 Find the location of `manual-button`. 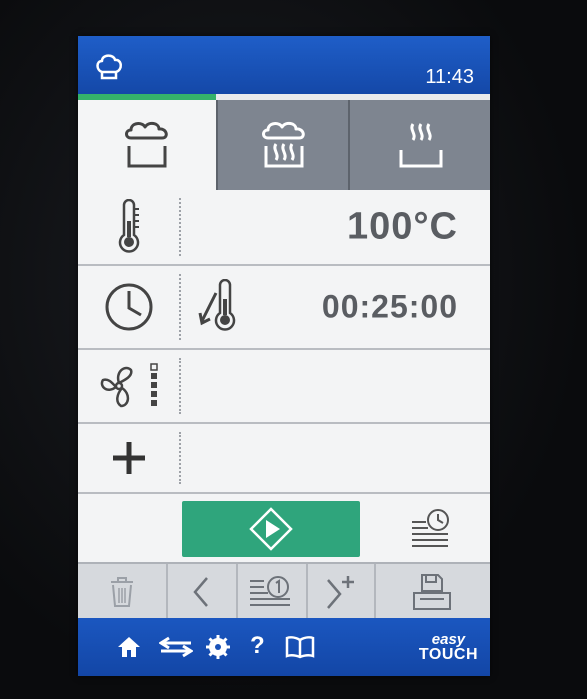

manual-button is located at coordinates (300, 647).